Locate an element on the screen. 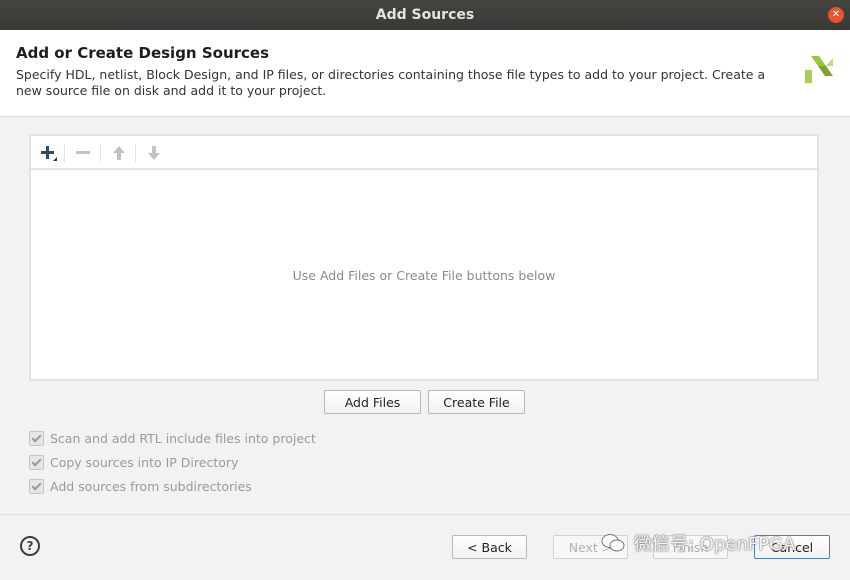 This screenshot has height=580, width=850. add-subdirectories-option: Add sources from subdirectories is located at coordinates (140, 486).